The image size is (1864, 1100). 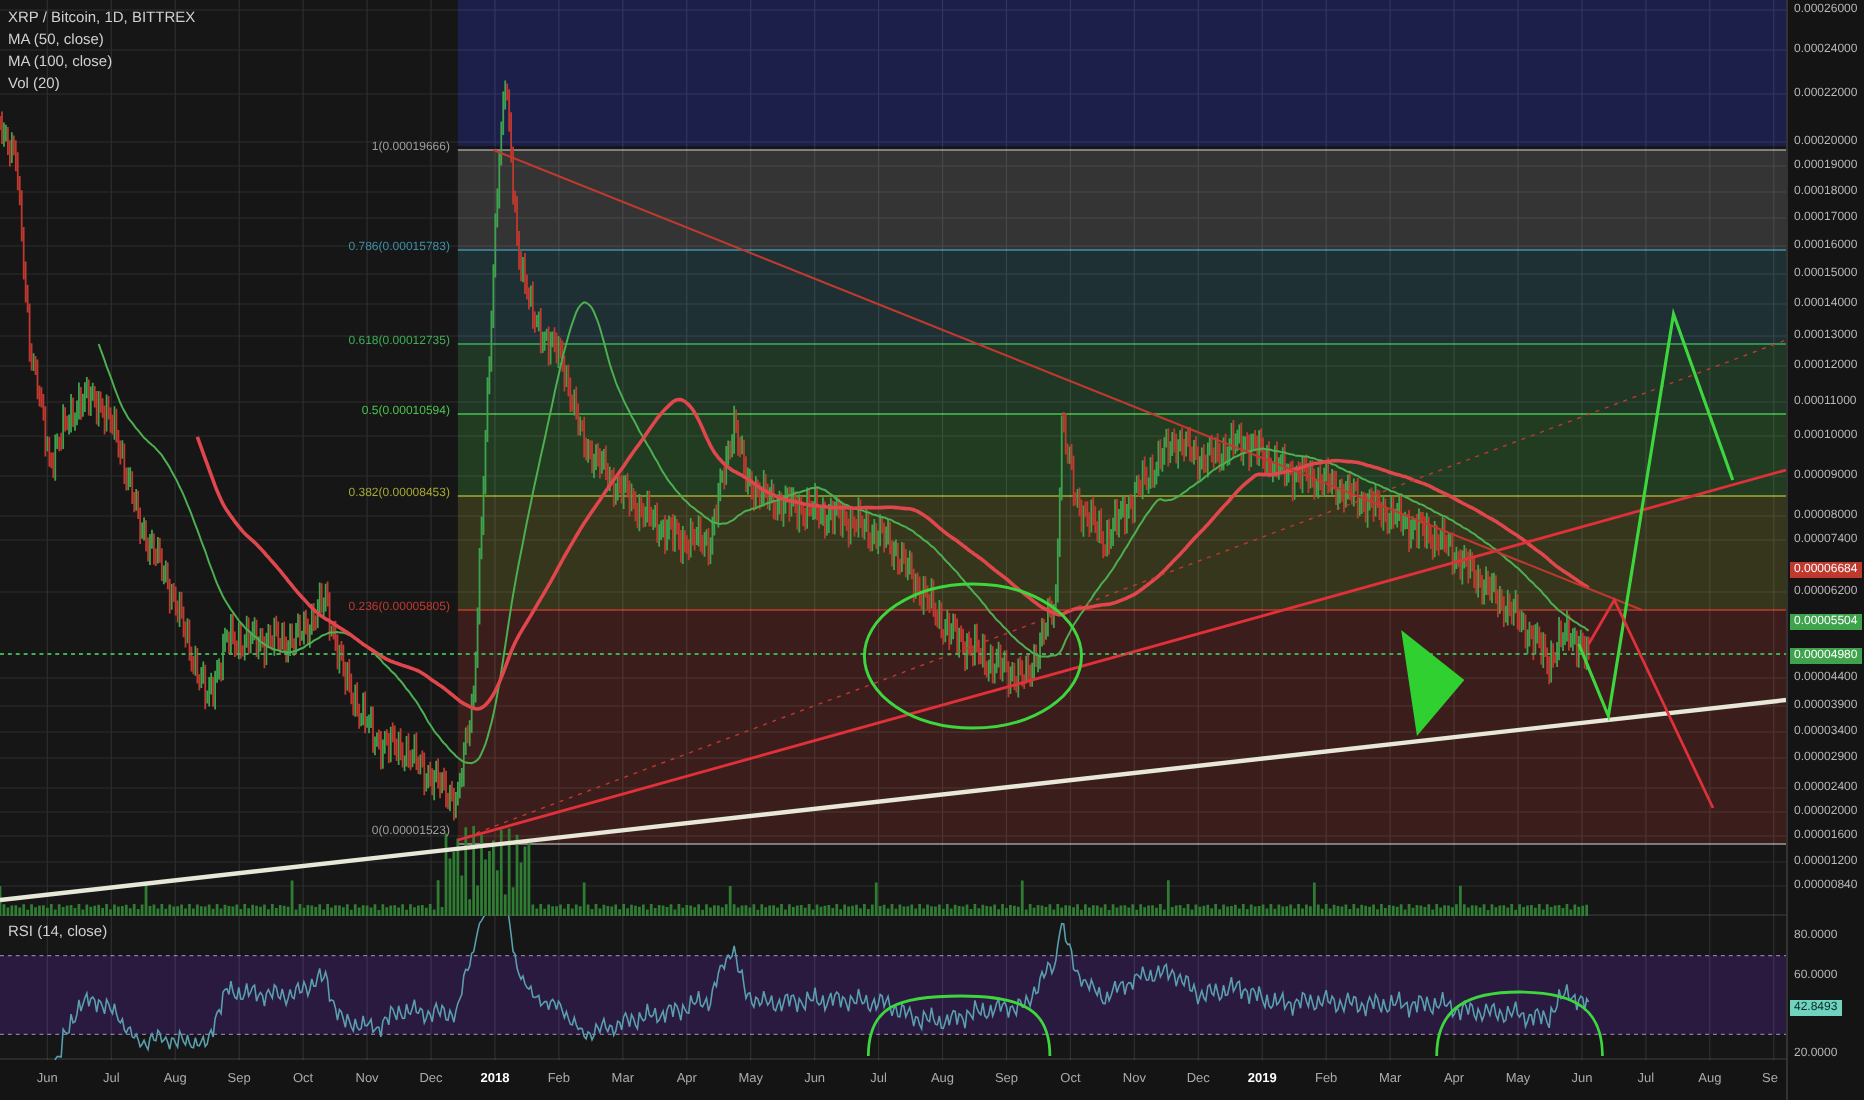 I want to click on triangle-arrow-icon, so click(x=1433, y=683).